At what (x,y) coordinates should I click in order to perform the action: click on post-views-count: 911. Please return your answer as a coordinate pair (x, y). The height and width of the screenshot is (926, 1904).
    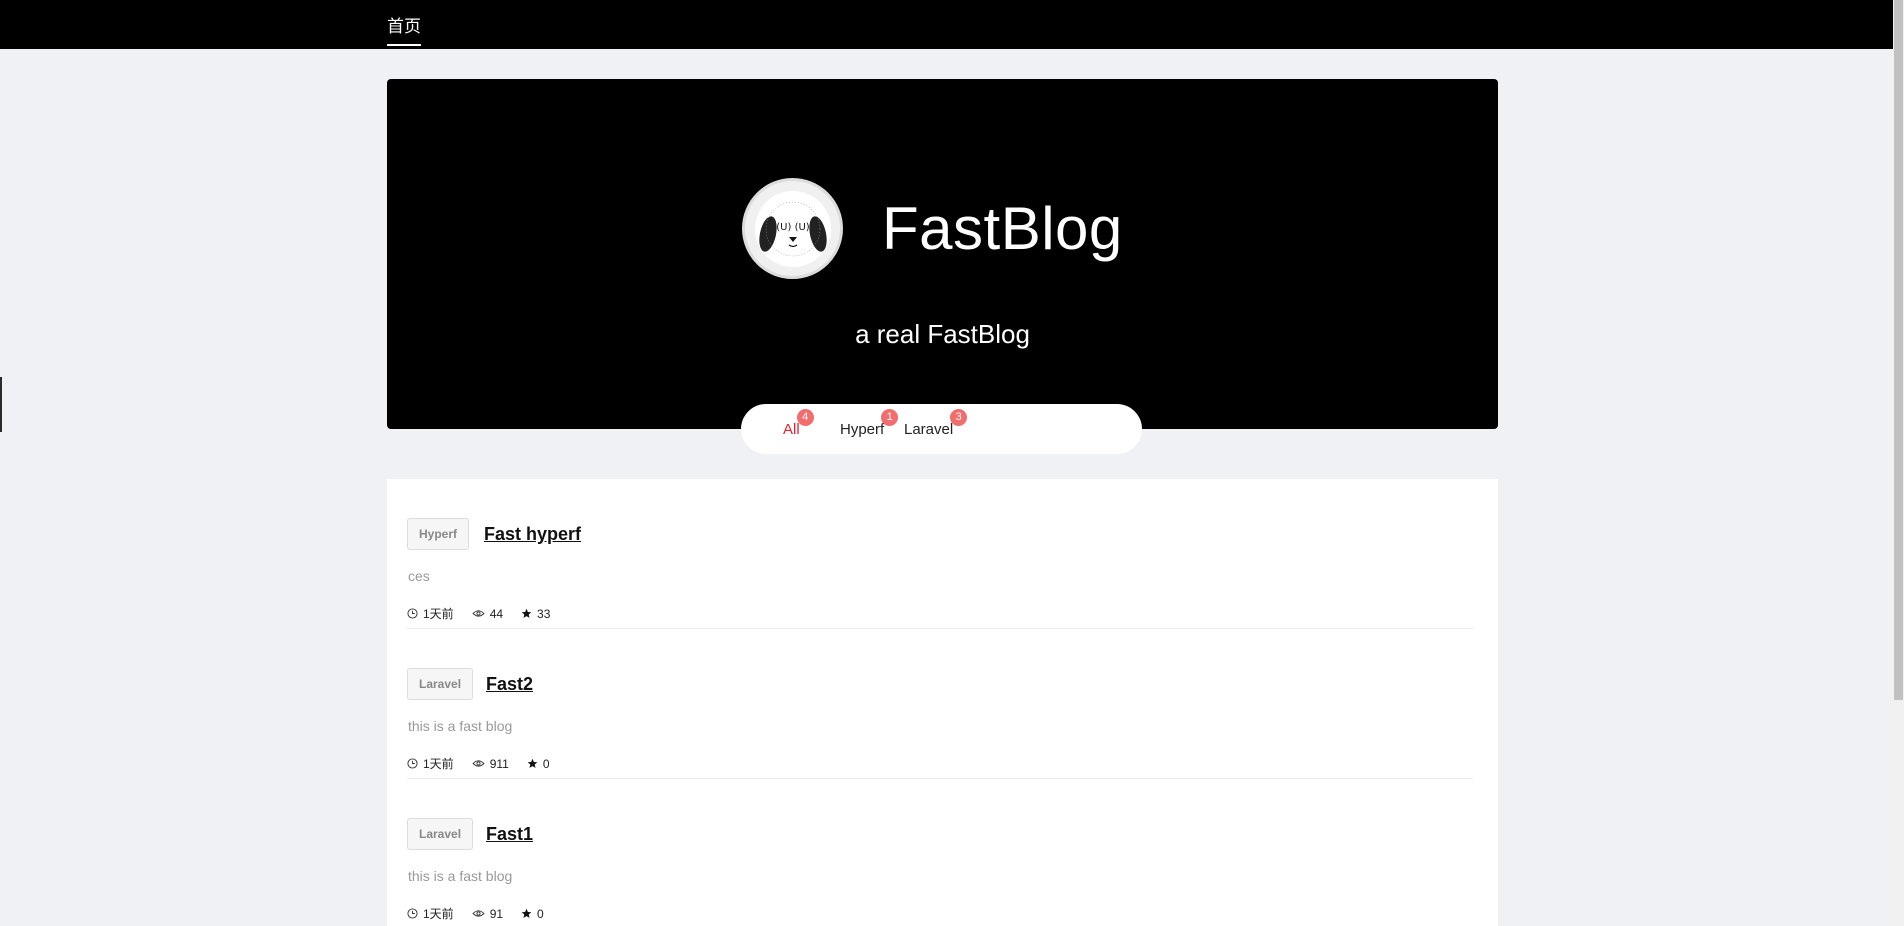
    Looking at the image, I should click on (499, 763).